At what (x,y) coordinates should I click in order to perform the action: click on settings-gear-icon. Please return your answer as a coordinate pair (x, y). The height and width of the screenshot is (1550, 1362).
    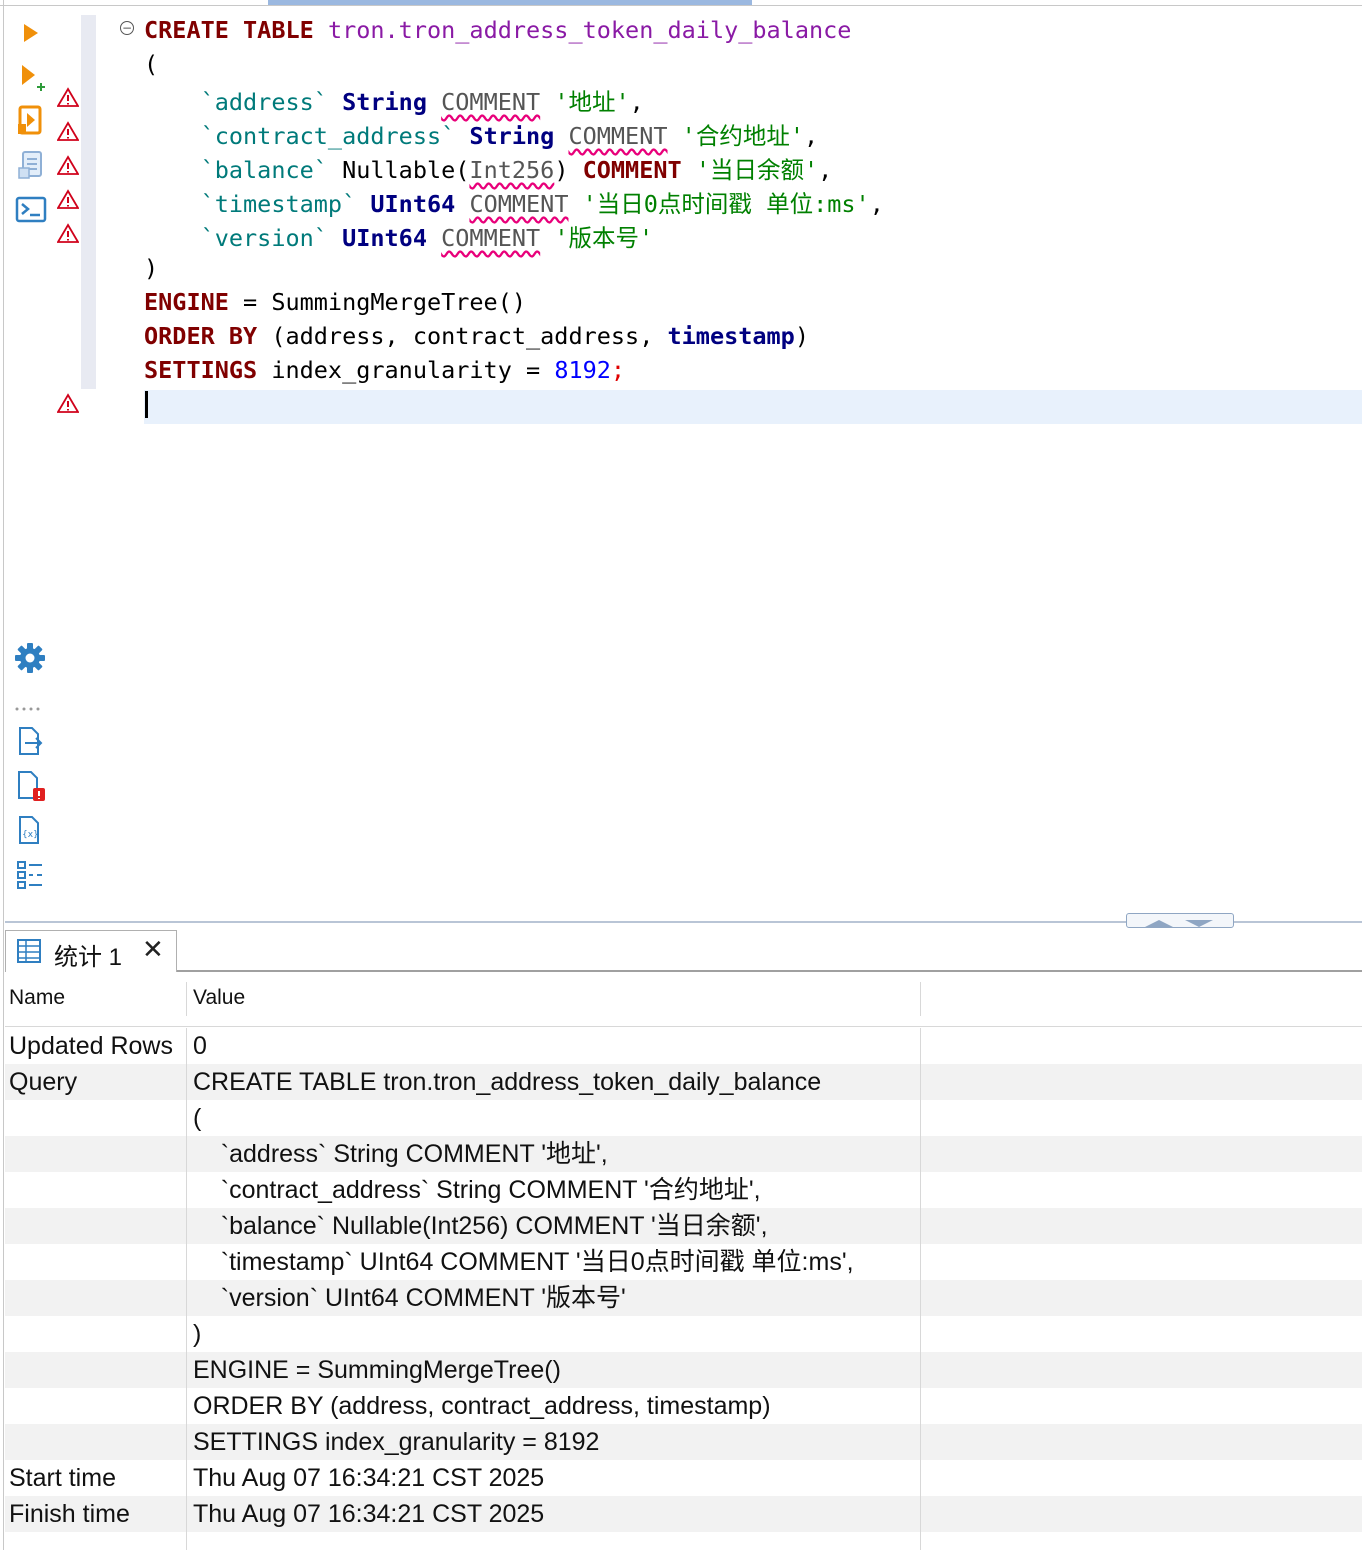
    Looking at the image, I should click on (30, 658).